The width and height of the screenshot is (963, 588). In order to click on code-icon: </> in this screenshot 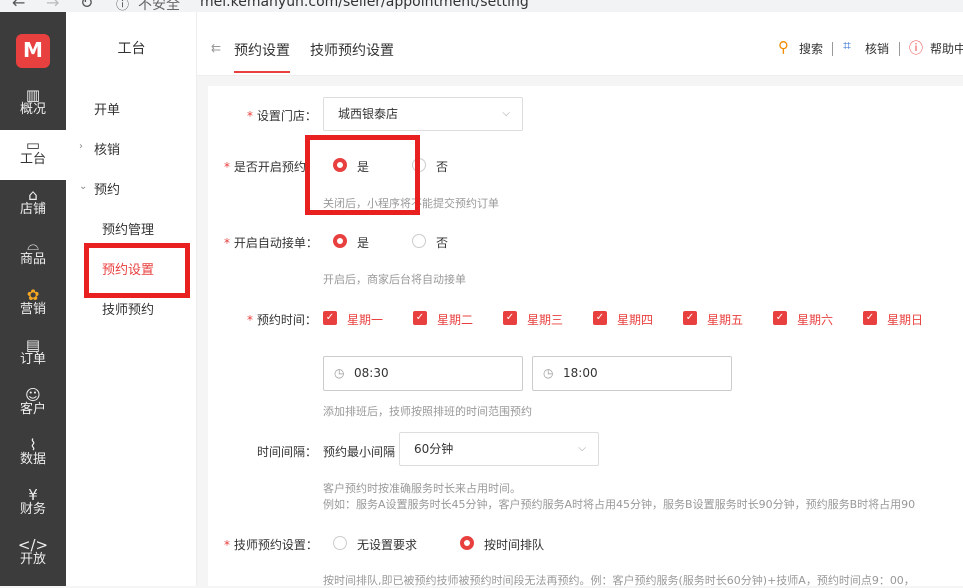, I will do `click(33, 545)`.